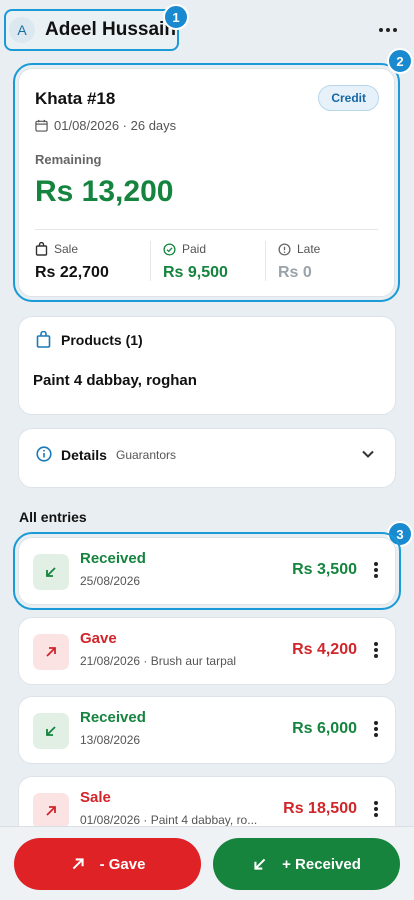 The width and height of the screenshot is (414, 900). I want to click on divider, so click(206, 229).